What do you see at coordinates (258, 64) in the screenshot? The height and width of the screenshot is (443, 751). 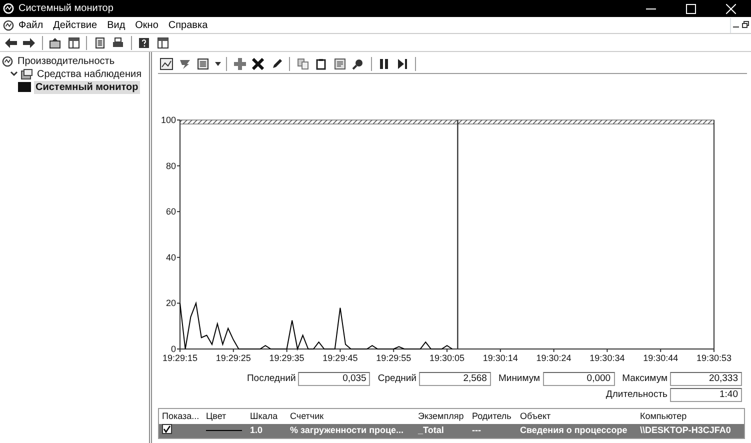 I see `delete-icon` at bounding box center [258, 64].